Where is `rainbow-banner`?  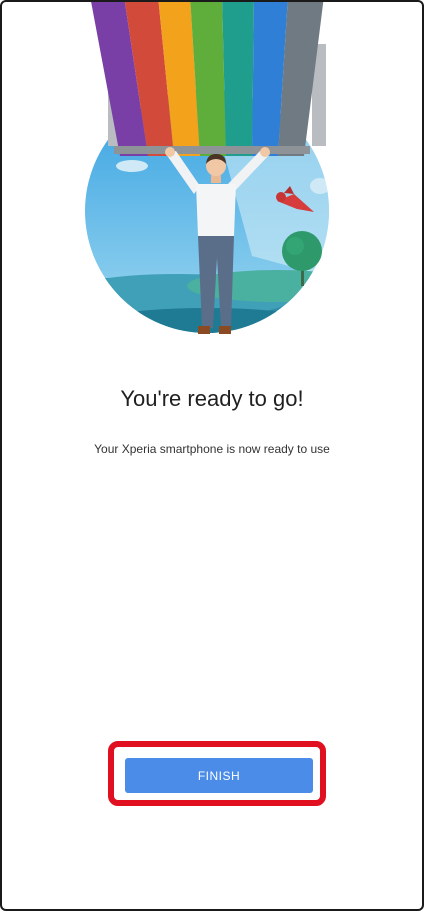
rainbow-banner is located at coordinates (208, 79).